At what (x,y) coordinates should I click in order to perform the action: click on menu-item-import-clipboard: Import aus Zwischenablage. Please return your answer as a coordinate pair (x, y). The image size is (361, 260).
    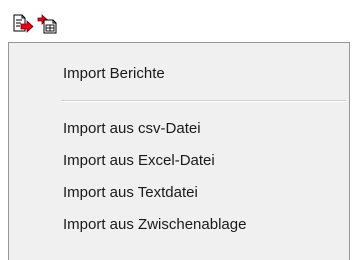
    Looking at the image, I should click on (179, 225).